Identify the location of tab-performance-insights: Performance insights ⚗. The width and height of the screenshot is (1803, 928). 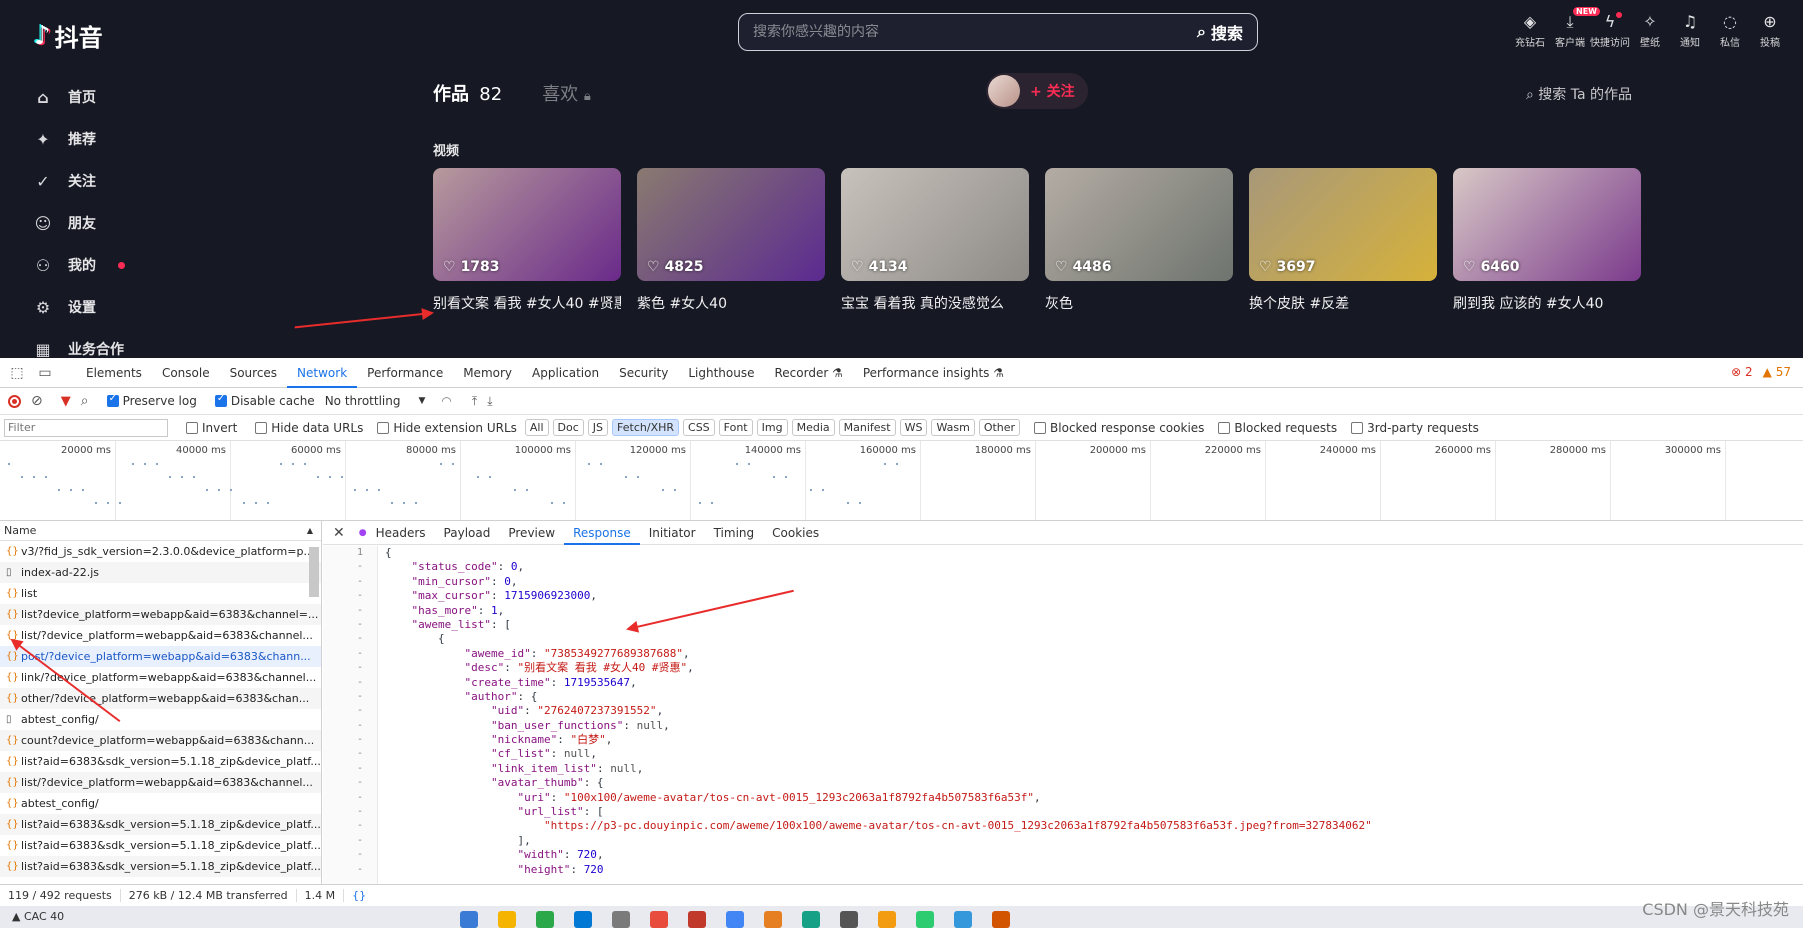
(933, 373).